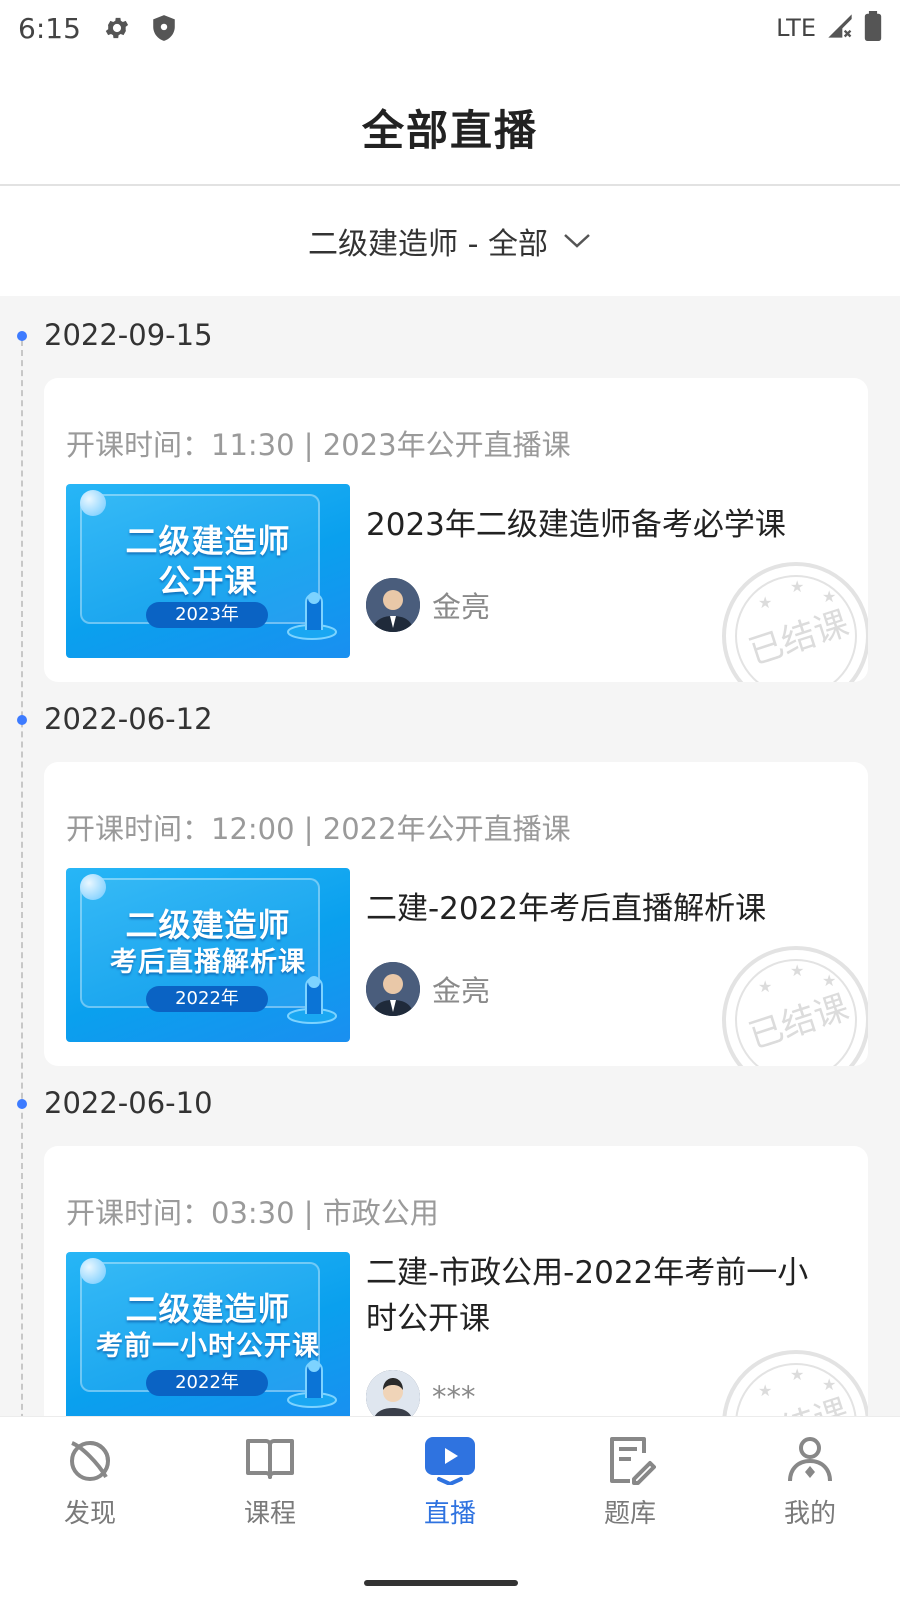 Image resolution: width=900 pixels, height=1600 pixels. I want to click on shield-icon, so click(164, 28).